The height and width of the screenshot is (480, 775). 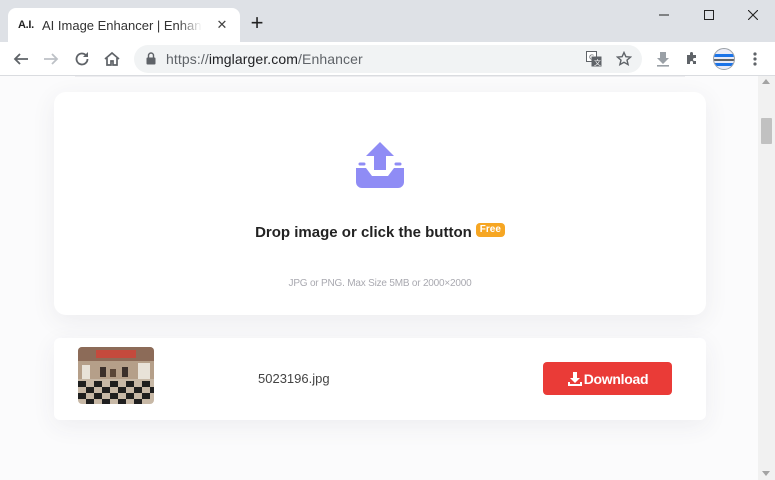 I want to click on reload-button, so click(x=82, y=59).